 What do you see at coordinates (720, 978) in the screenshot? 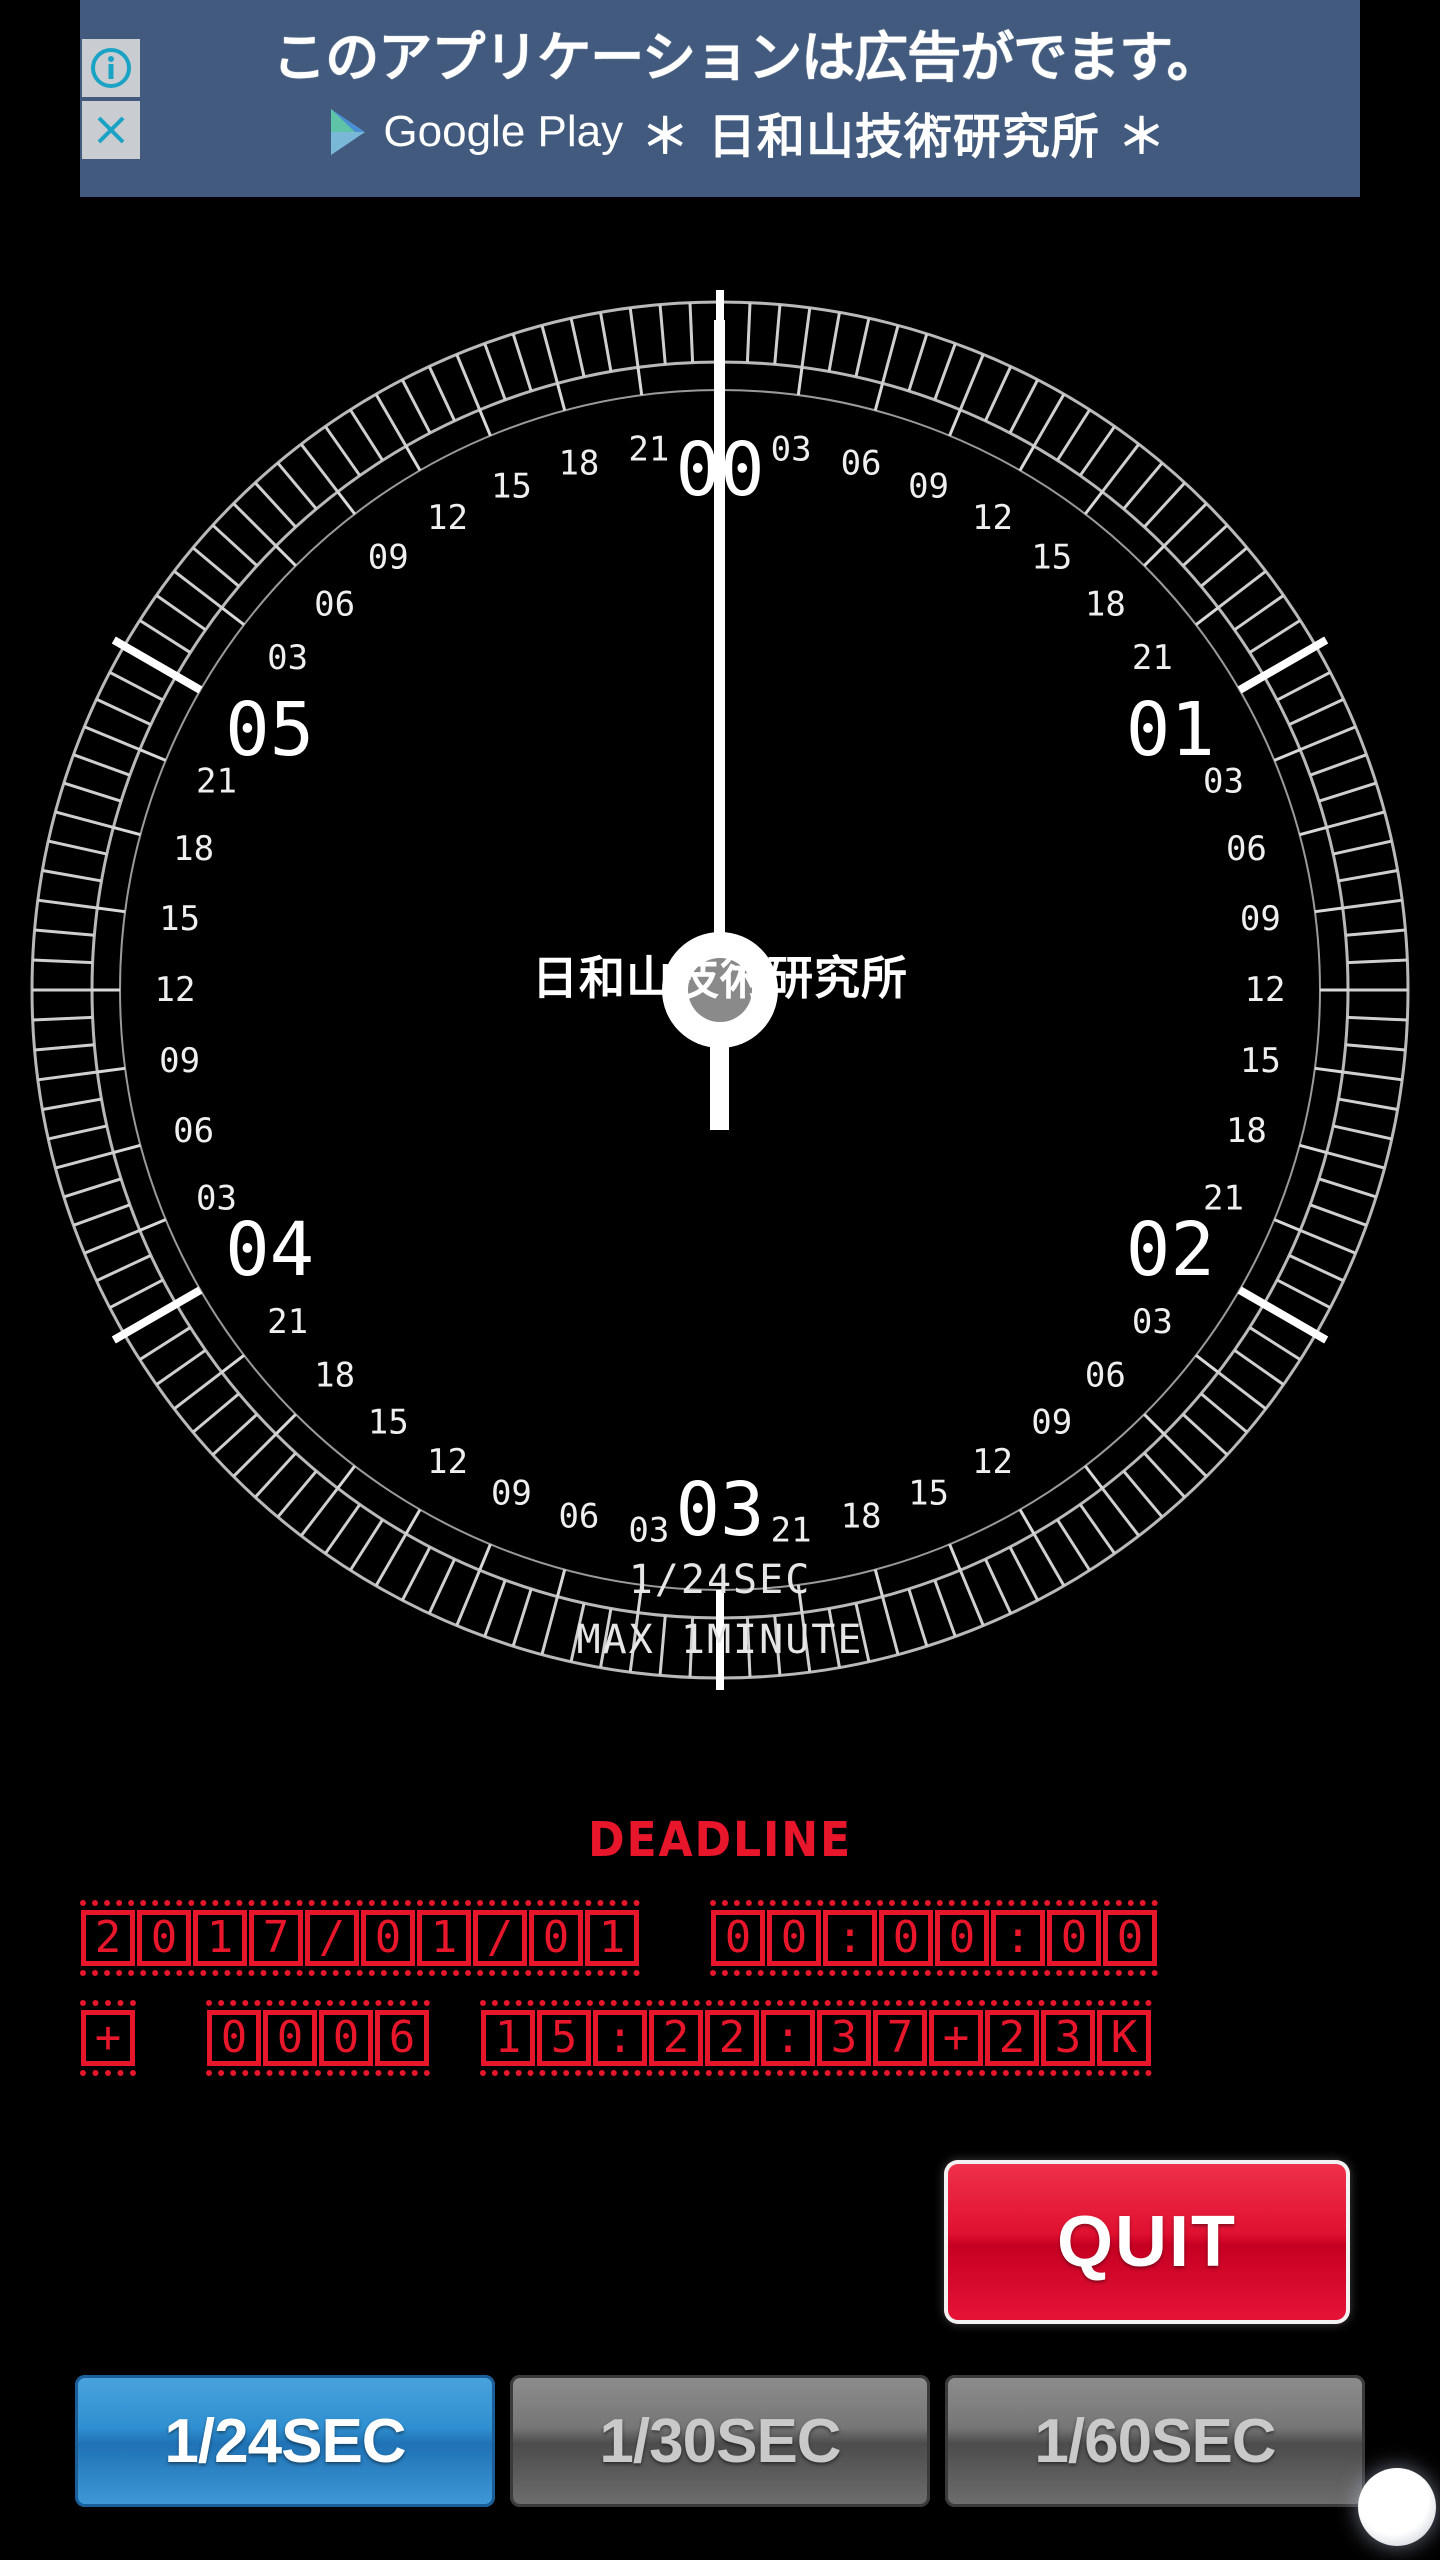
I see `dial-brand-label: 日和山技術研究所` at bounding box center [720, 978].